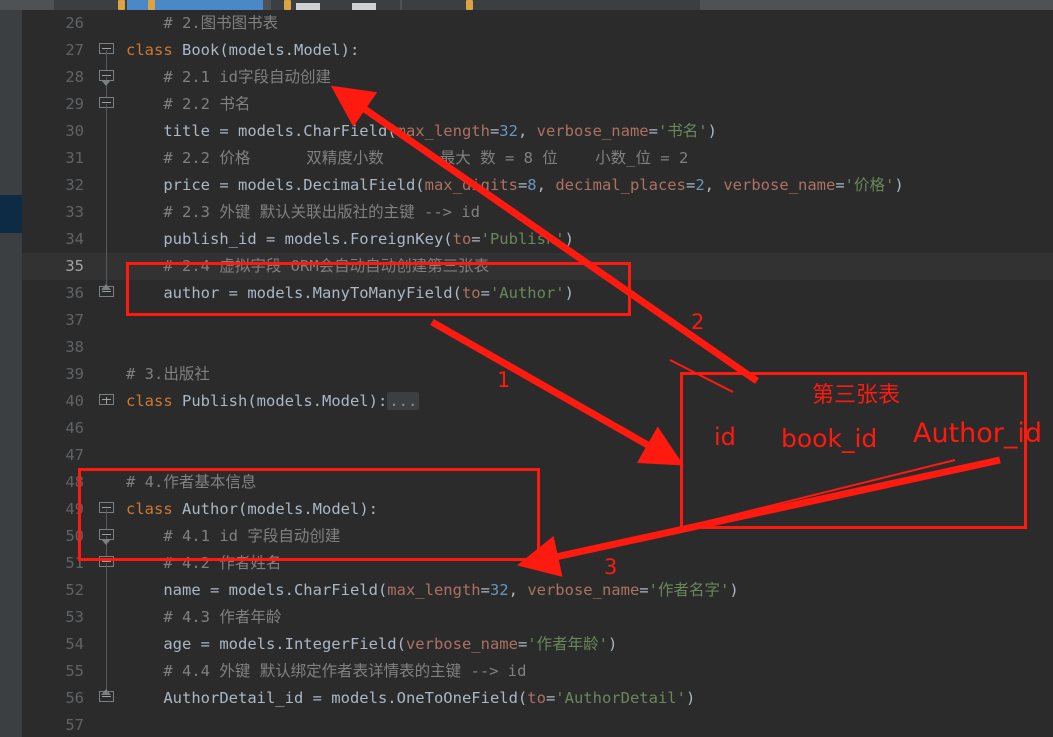 The height and width of the screenshot is (737, 1053). I want to click on annotation-number-3: 3, so click(611, 567).